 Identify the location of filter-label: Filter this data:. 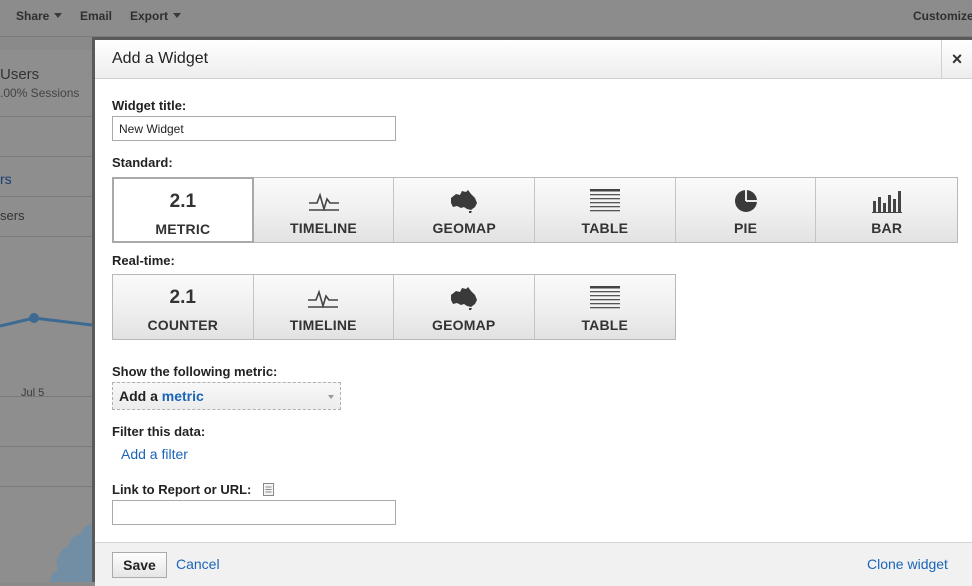
(159, 431).